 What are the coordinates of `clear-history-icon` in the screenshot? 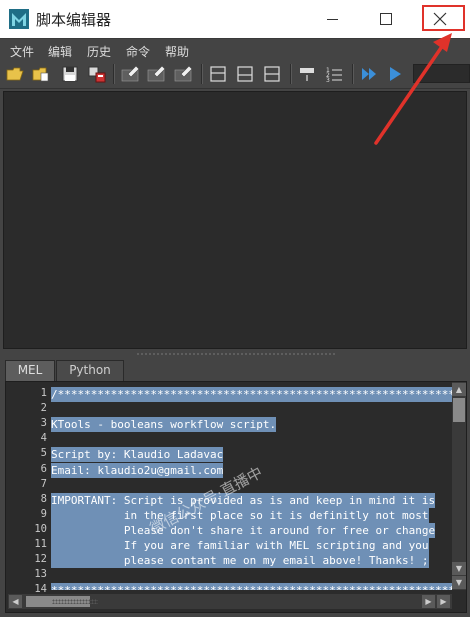 It's located at (130, 74).